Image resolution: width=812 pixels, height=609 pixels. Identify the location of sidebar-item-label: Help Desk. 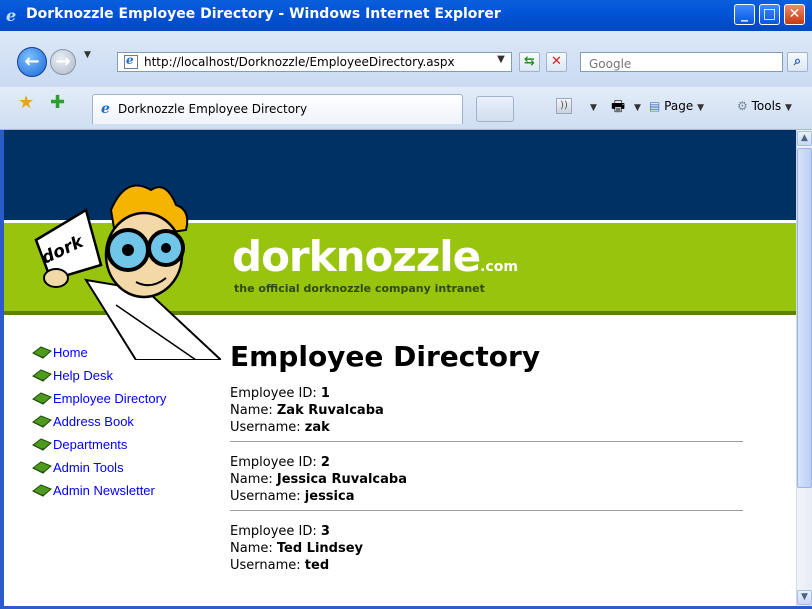
(83, 375).